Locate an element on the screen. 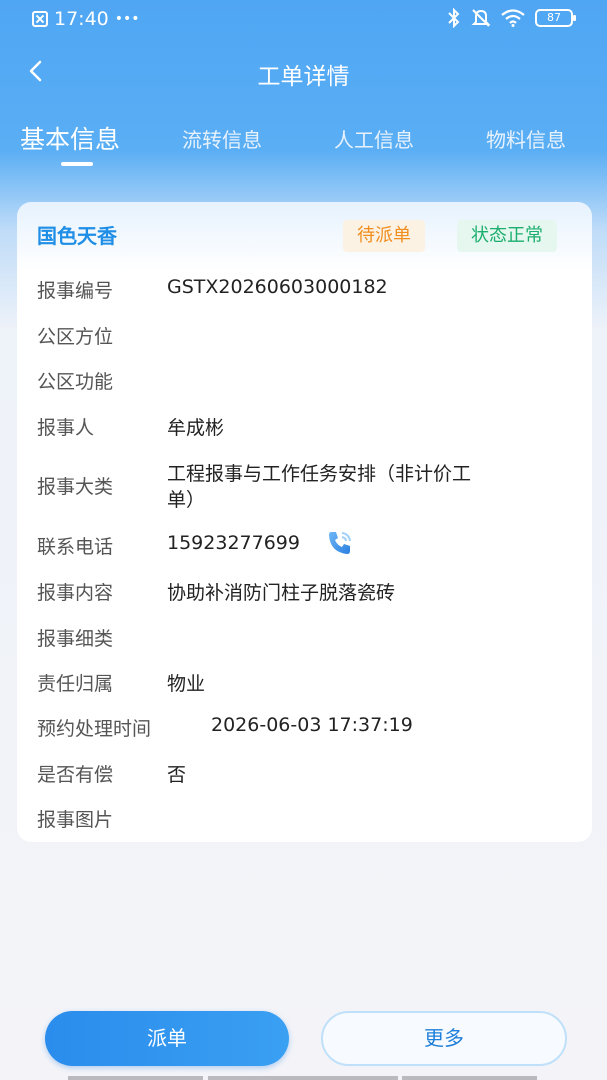 This screenshot has width=607, height=1080. page-title: 工单详情 is located at coordinates (303, 77).